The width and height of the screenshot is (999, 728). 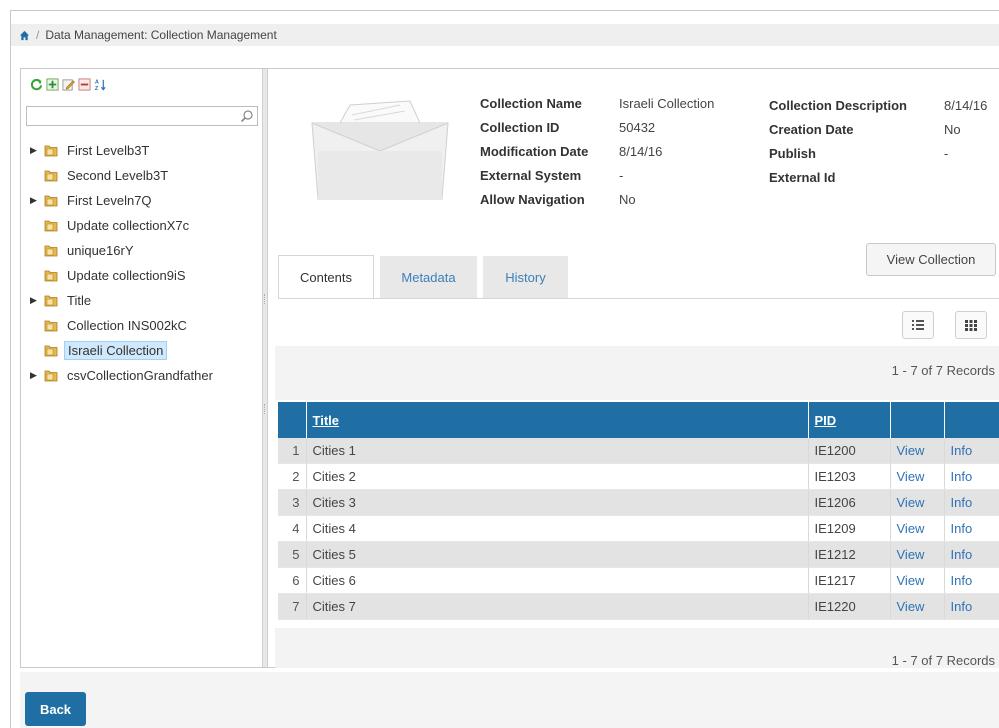 What do you see at coordinates (557, 580) in the screenshot?
I see `row-title: Cities 6` at bounding box center [557, 580].